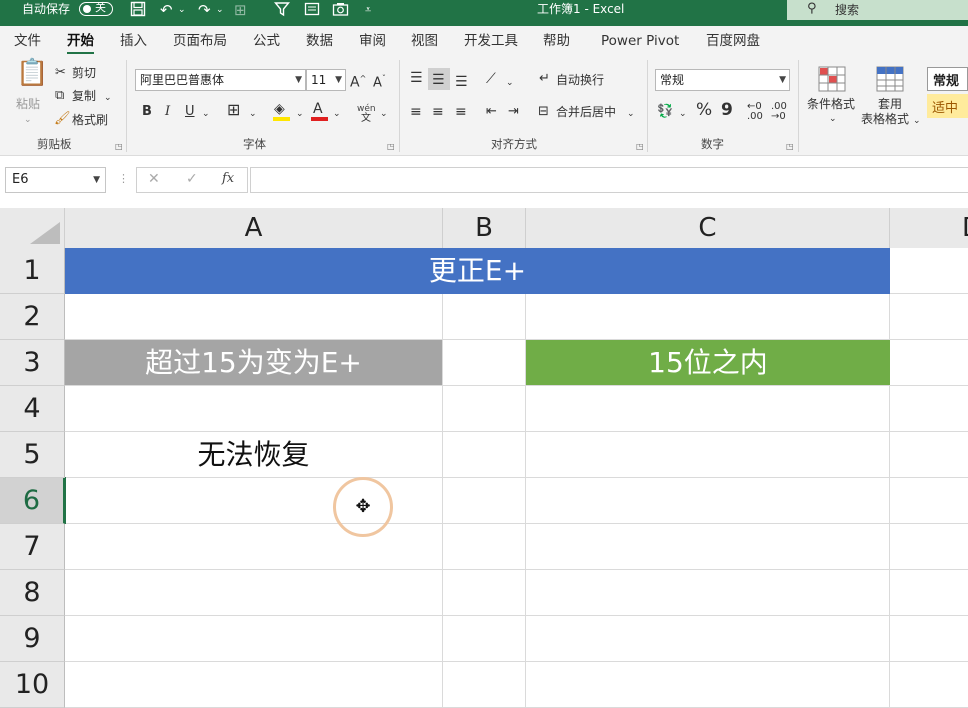 The height and width of the screenshot is (708, 968). I want to click on autosave-toggle: 关, so click(96, 8).